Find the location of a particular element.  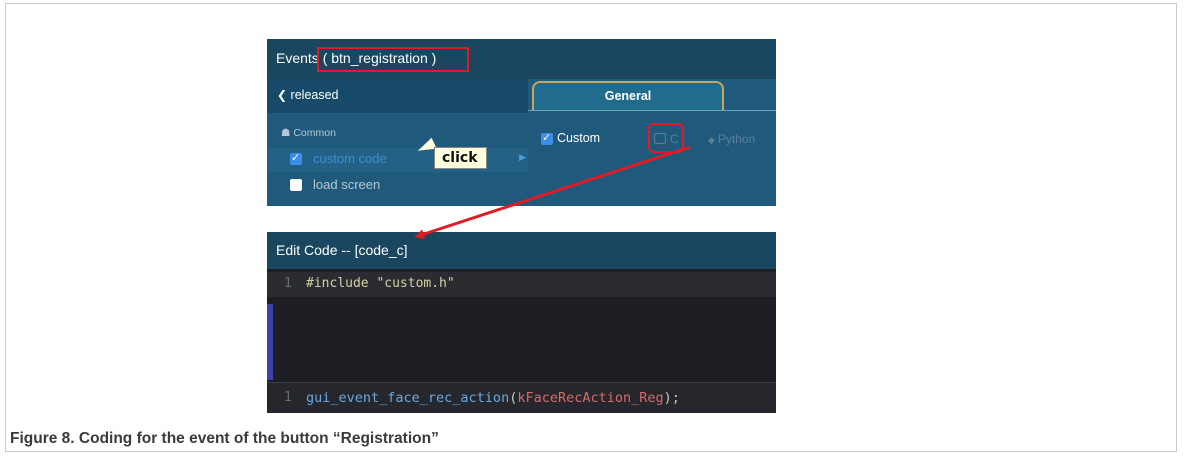

code-line: 1 #include "custom.h" is located at coordinates (521, 284).